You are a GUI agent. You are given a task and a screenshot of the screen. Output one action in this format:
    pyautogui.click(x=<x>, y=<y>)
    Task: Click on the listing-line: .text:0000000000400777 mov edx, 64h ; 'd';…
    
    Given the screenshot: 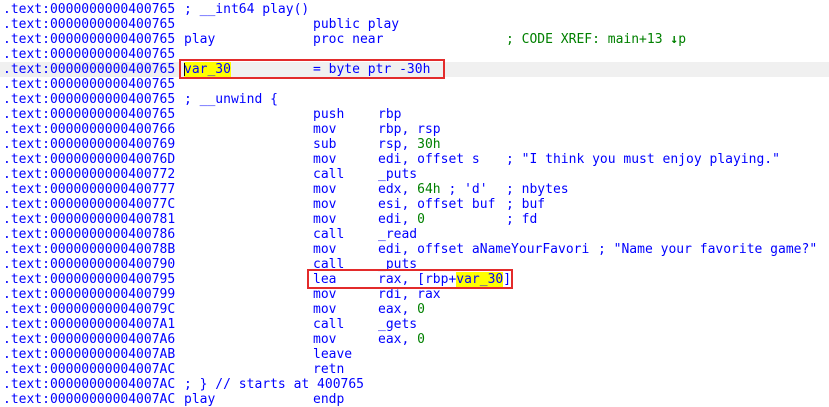 What is the action you would take?
    pyautogui.click(x=414, y=189)
    